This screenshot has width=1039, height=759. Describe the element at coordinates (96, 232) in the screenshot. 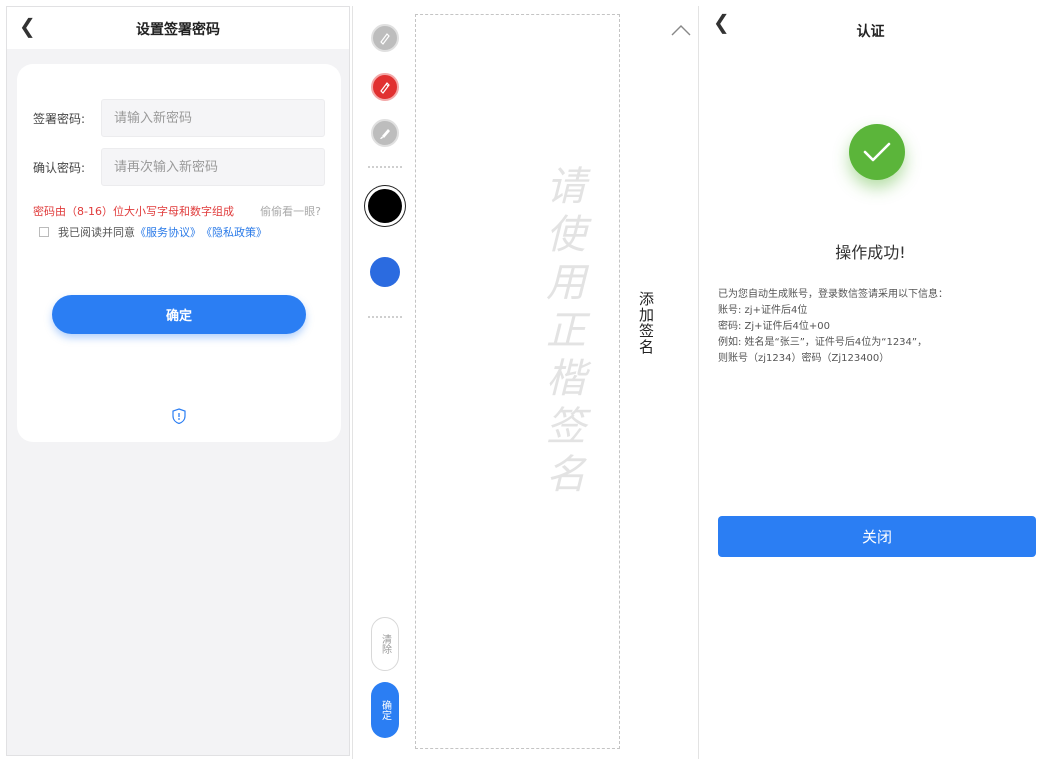

I see `agree-text: 我已阅读并同意` at that location.